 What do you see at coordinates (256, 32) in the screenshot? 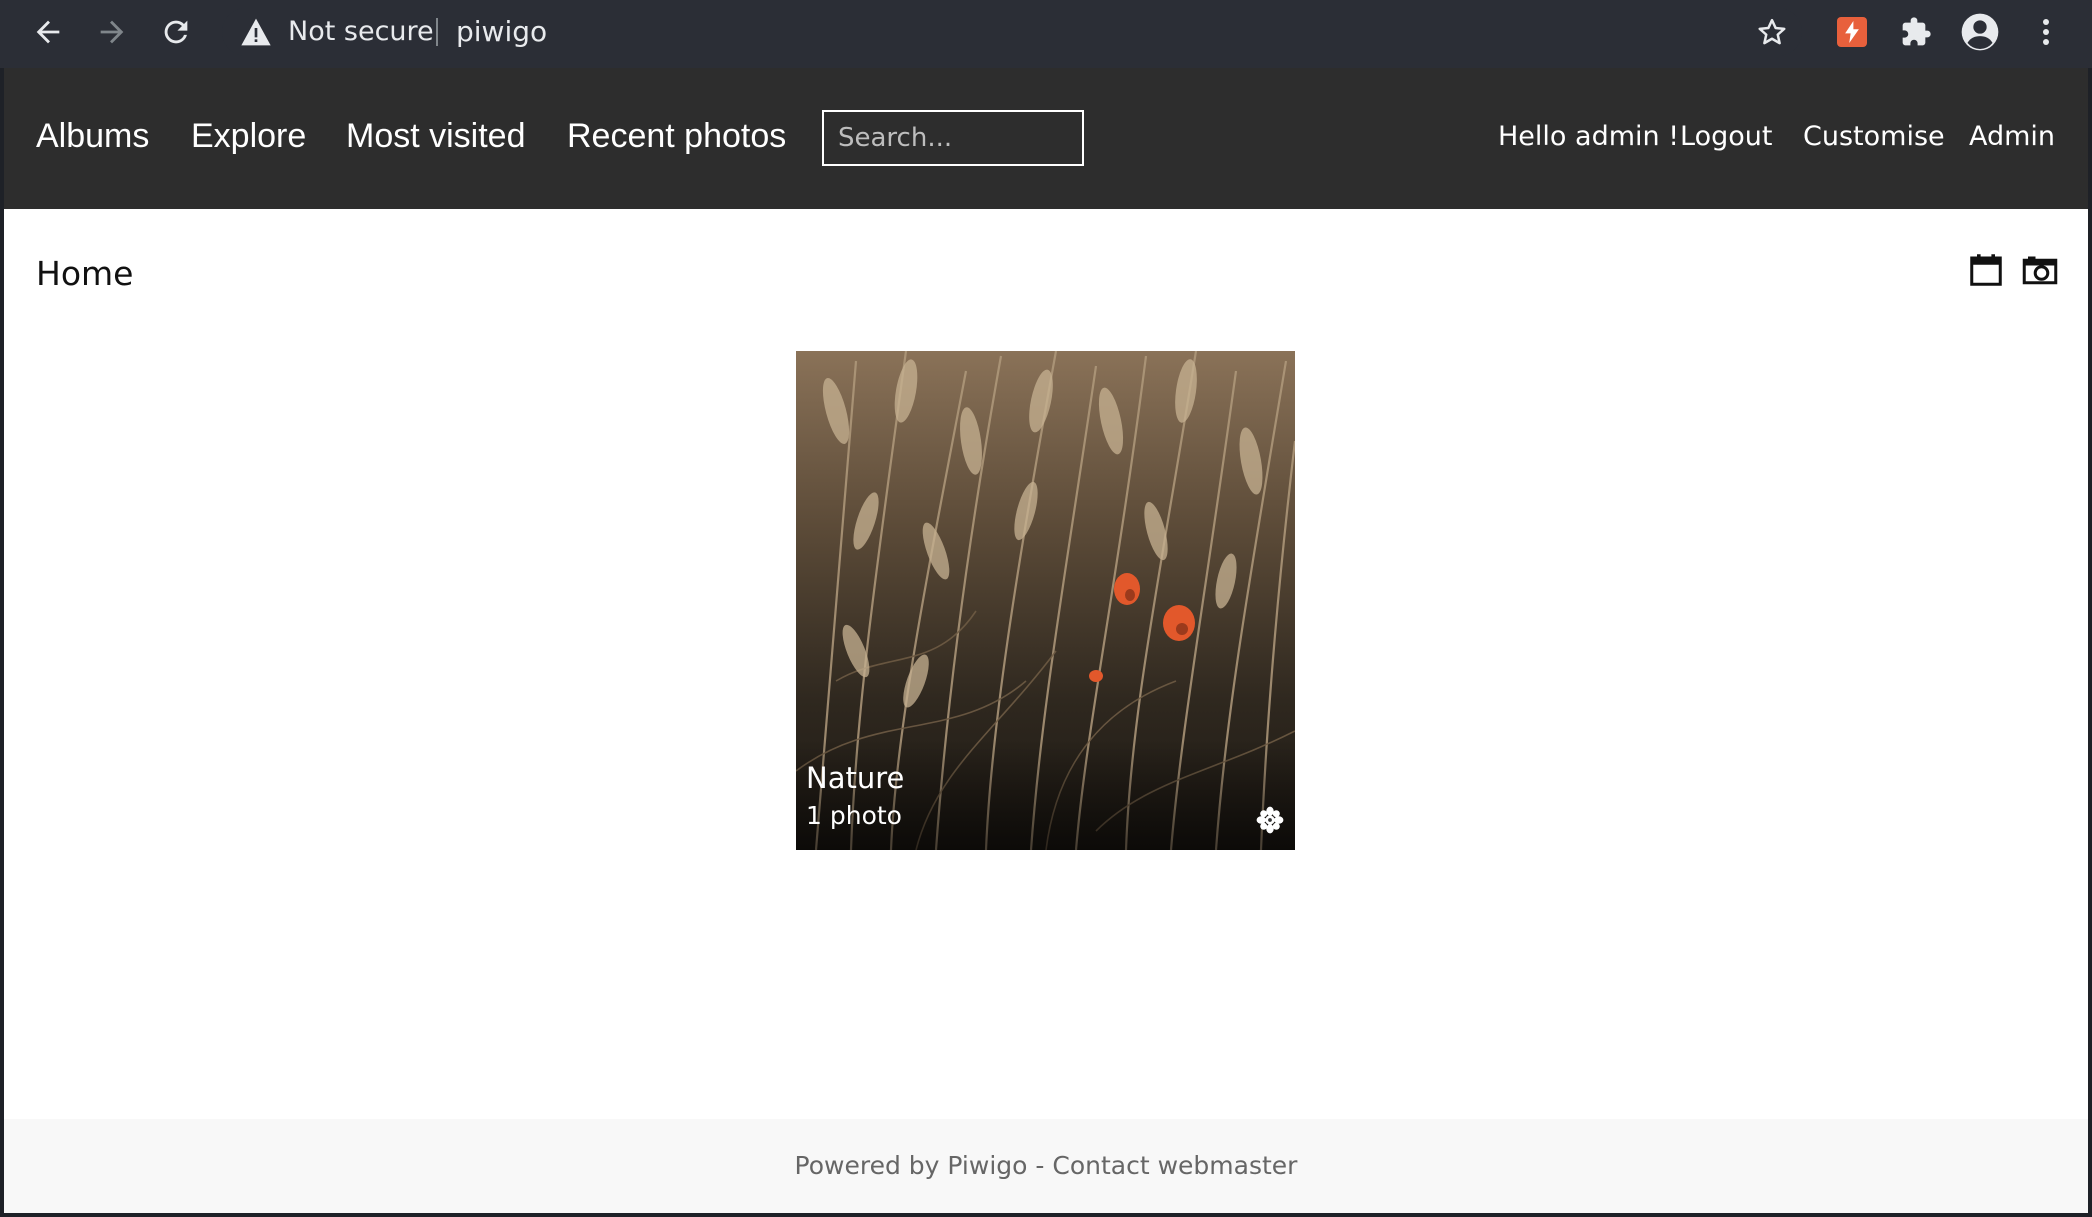
I see `warning-icon` at bounding box center [256, 32].